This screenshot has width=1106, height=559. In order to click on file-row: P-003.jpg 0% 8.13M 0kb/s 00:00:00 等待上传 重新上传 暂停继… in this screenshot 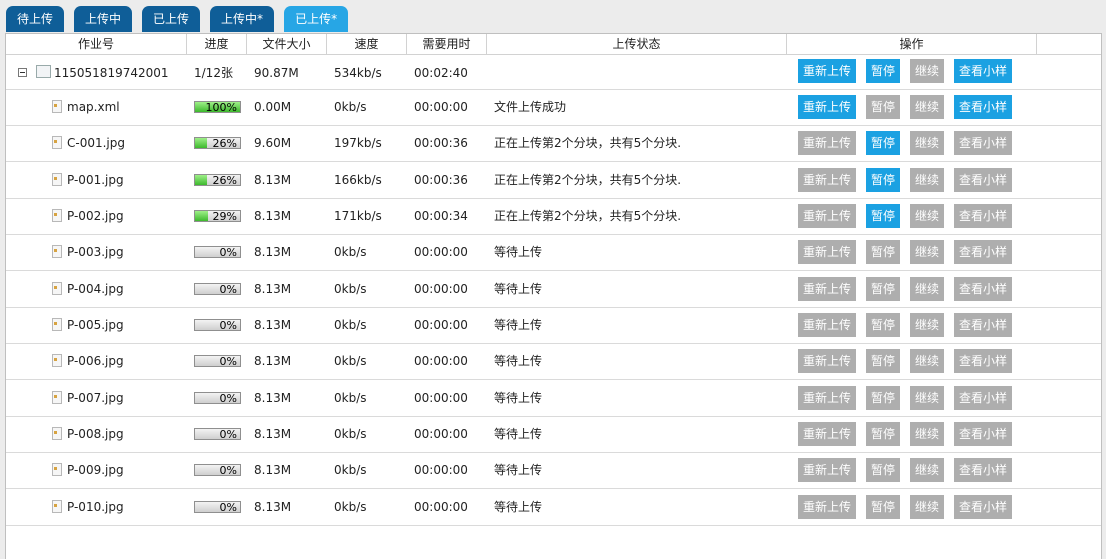, I will do `click(553, 253)`.